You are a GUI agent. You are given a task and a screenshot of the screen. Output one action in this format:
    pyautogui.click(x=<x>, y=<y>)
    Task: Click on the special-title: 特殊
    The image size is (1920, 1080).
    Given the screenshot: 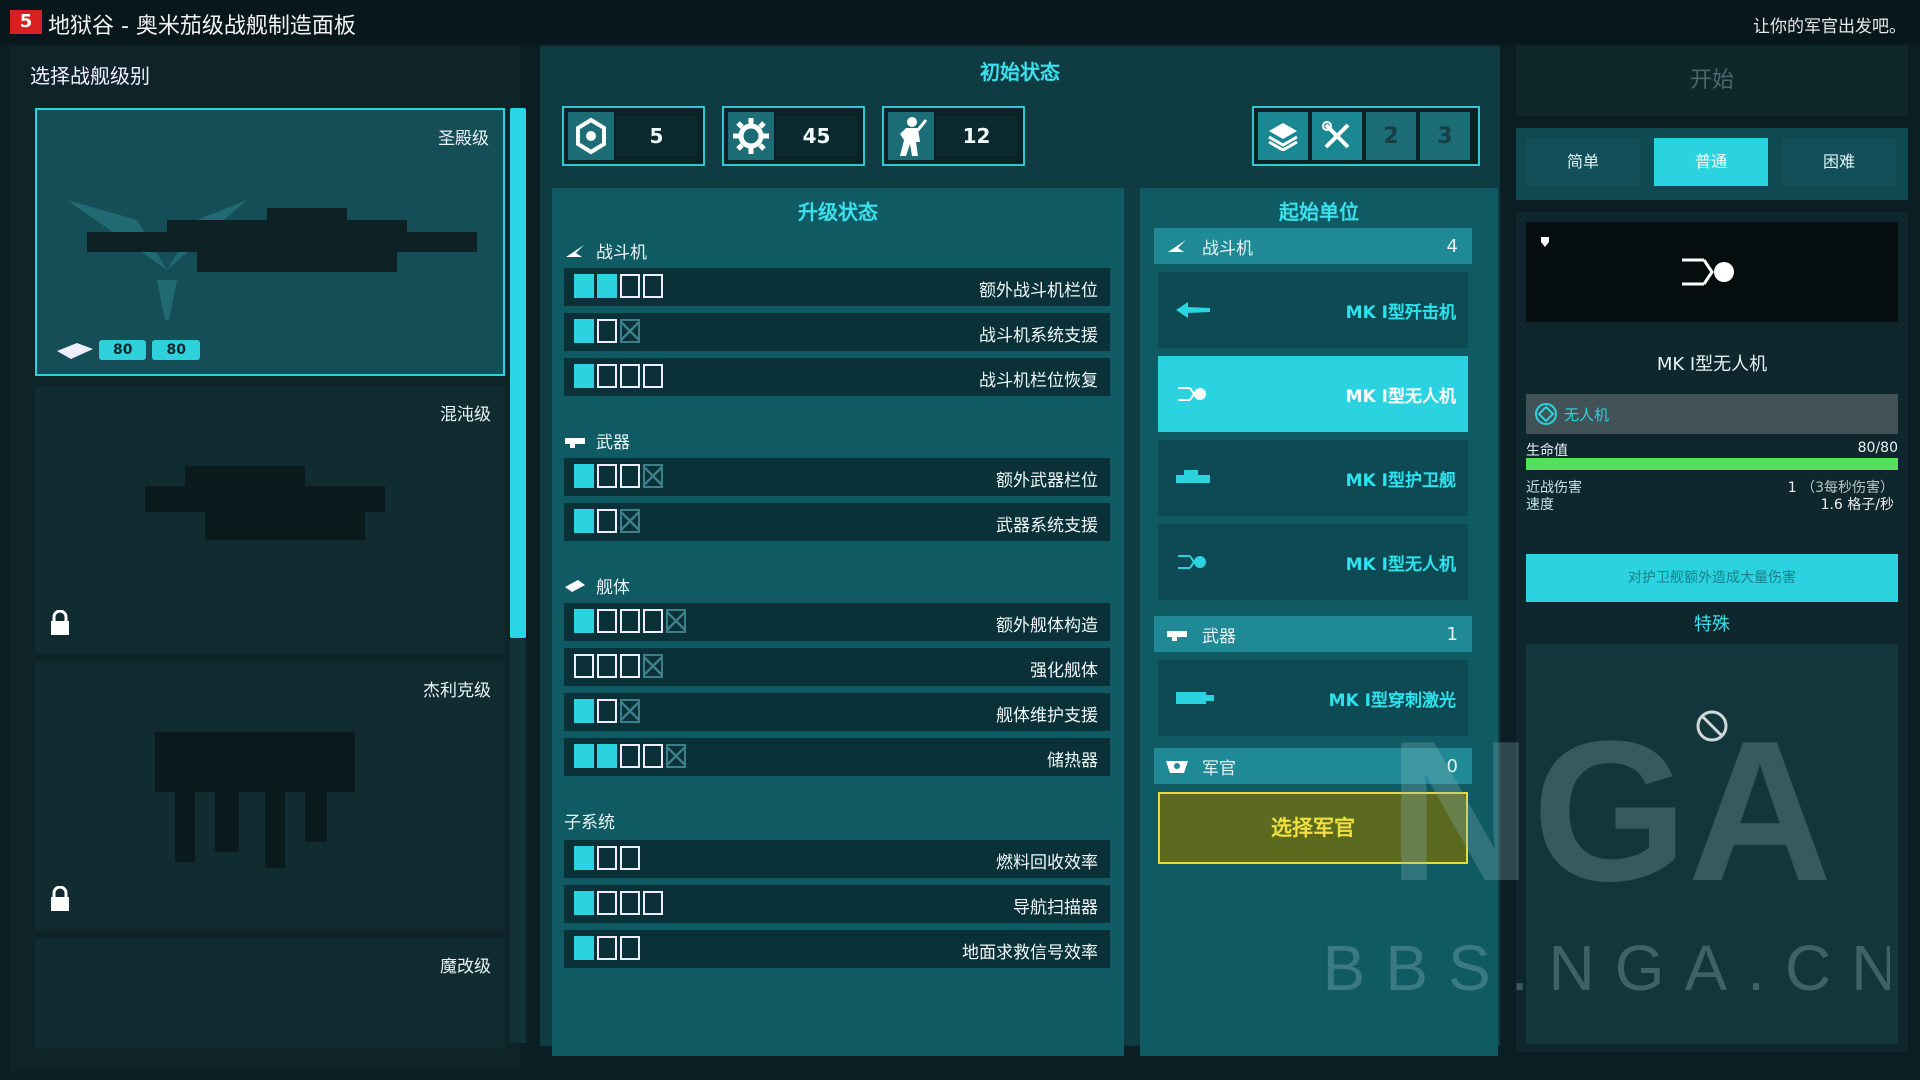 What is the action you would take?
    pyautogui.click(x=1712, y=624)
    